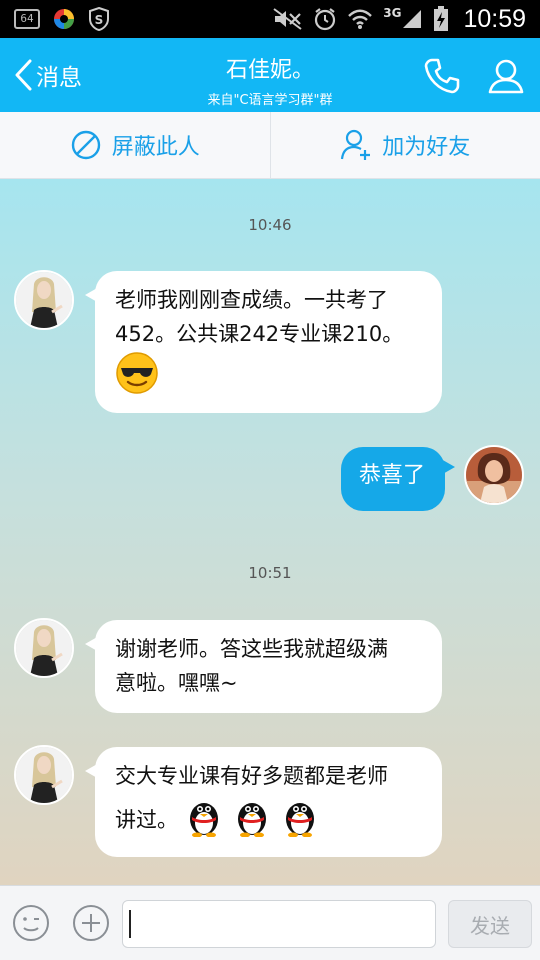 Image resolution: width=540 pixels, height=960 pixels. Describe the element at coordinates (426, 147) in the screenshot. I see `add-friend-label: 加为好友` at that location.